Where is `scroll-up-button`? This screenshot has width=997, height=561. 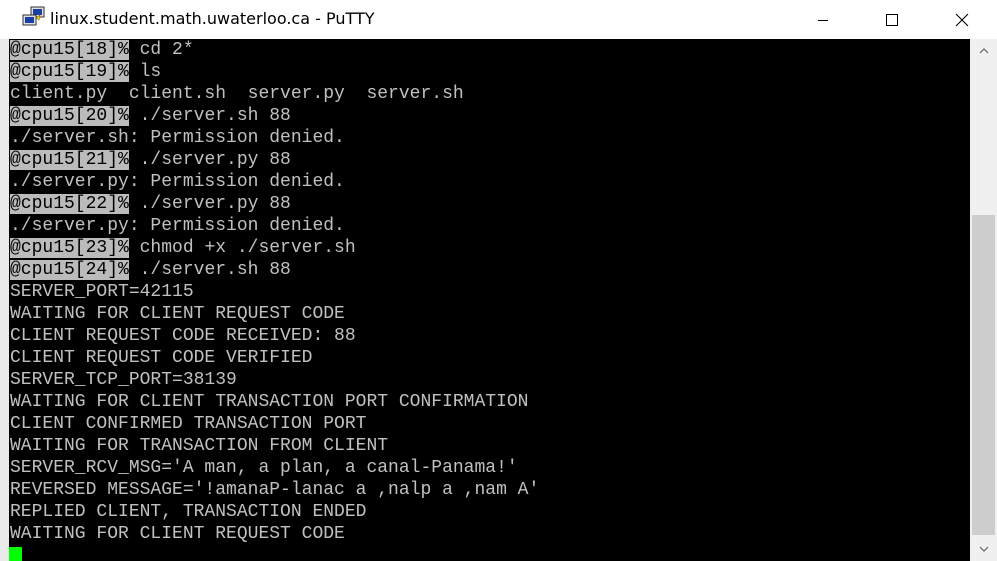 scroll-up-button is located at coordinates (983, 51).